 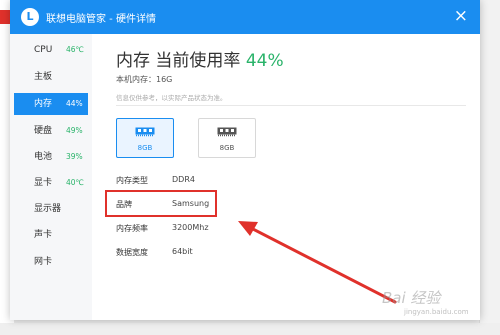 What do you see at coordinates (436, 312) in the screenshot?
I see `watermark-url: jingyan.baidu.com` at bounding box center [436, 312].